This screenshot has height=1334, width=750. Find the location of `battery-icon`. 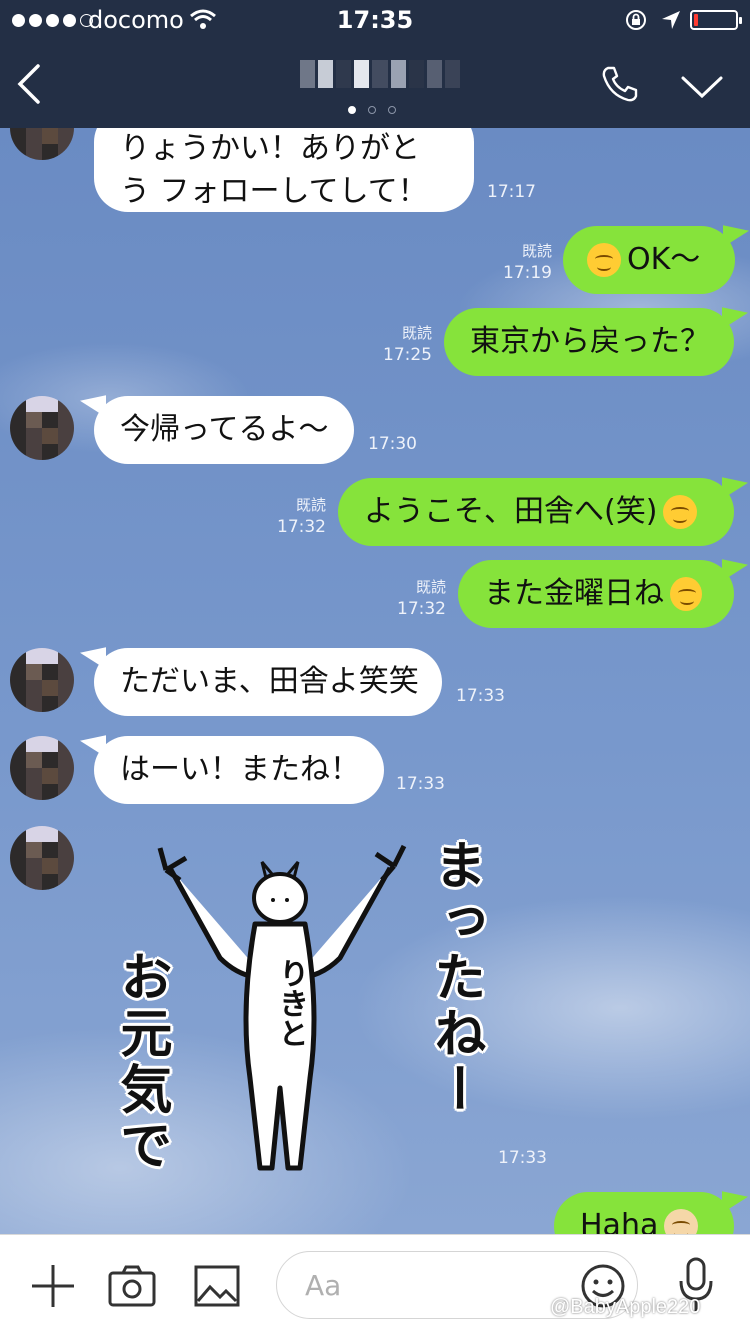

battery-icon is located at coordinates (716, 20).